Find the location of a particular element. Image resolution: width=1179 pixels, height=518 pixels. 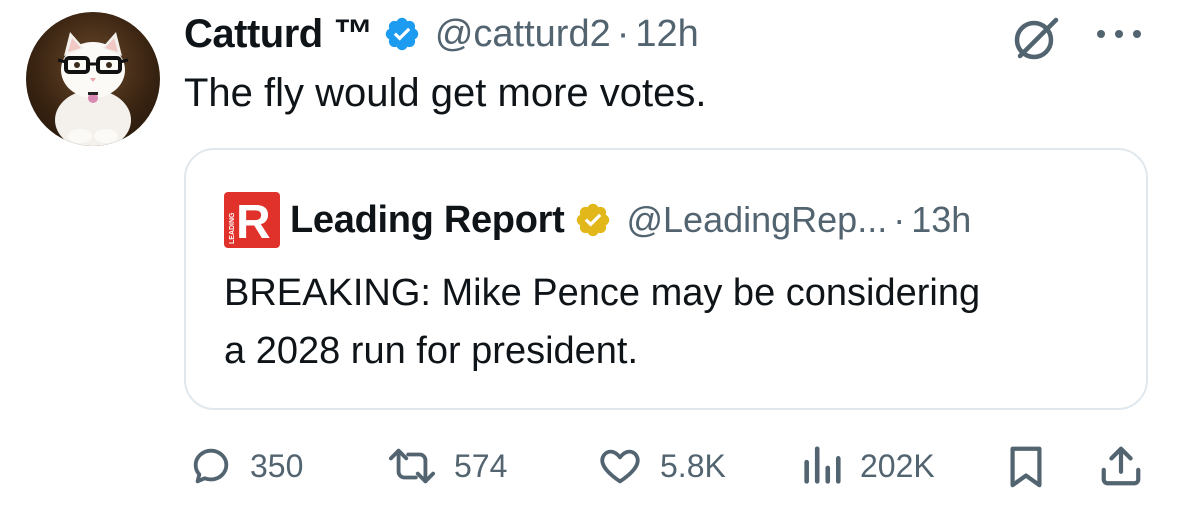

views-icon is located at coordinates (822, 465).